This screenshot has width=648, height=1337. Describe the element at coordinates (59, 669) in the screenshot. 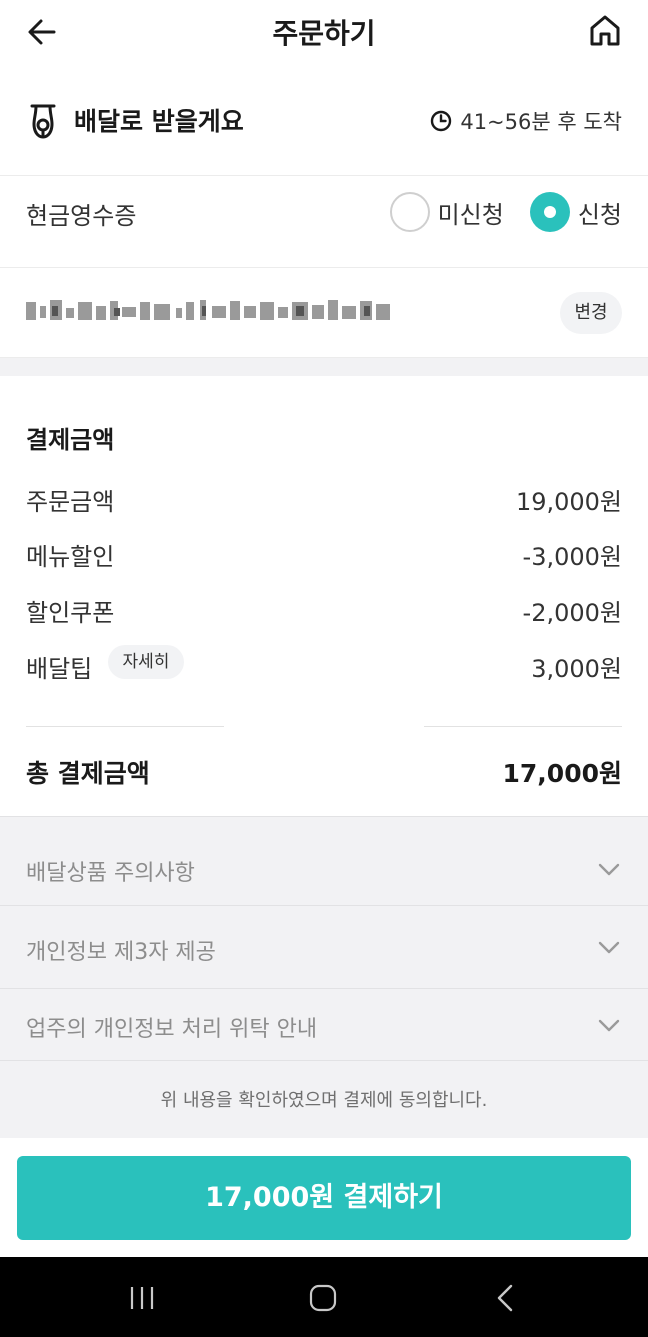

I see `row-label: 배달팁` at that location.